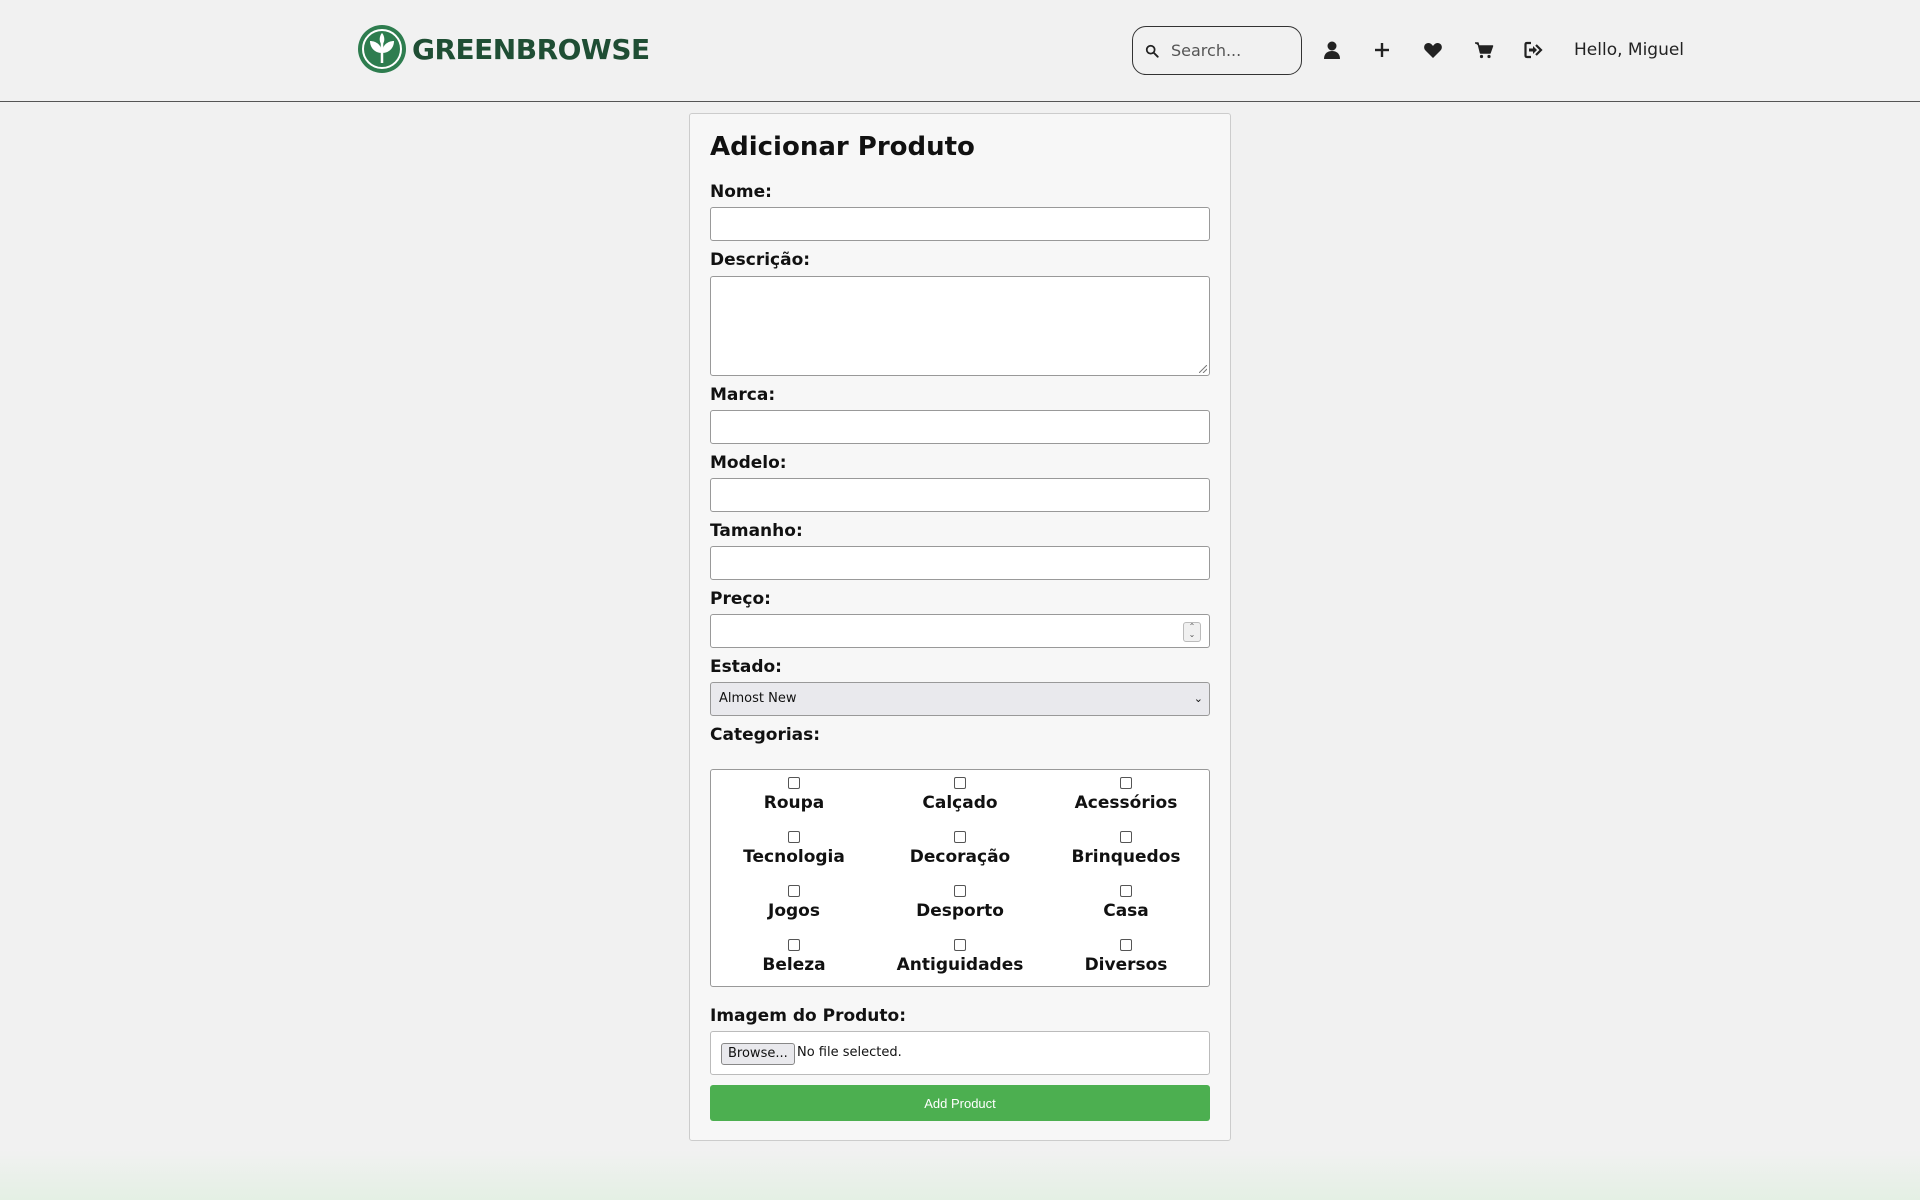 The height and width of the screenshot is (1200, 1920). What do you see at coordinates (960, 51) in the screenshot?
I see `top-navbar: GREENBROWSE Hello, Miguel` at bounding box center [960, 51].